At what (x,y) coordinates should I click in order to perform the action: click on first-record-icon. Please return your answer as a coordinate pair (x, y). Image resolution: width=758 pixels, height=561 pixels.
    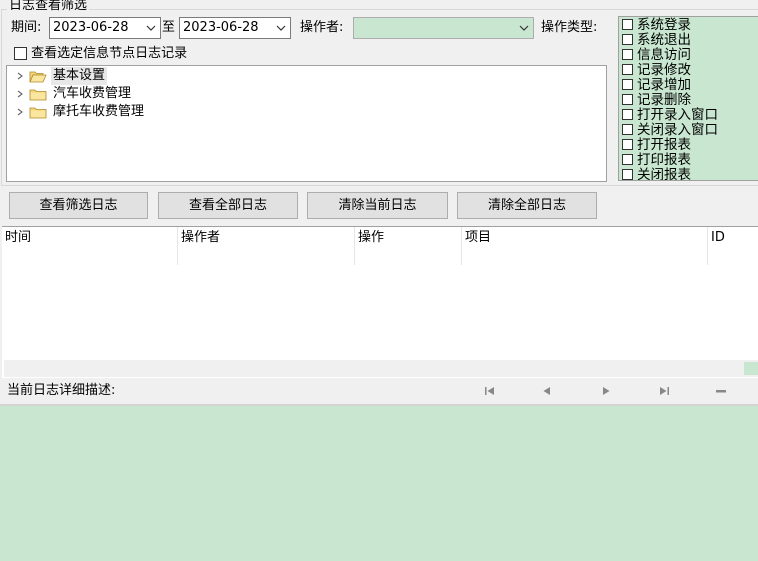
    Looking at the image, I should click on (490, 391).